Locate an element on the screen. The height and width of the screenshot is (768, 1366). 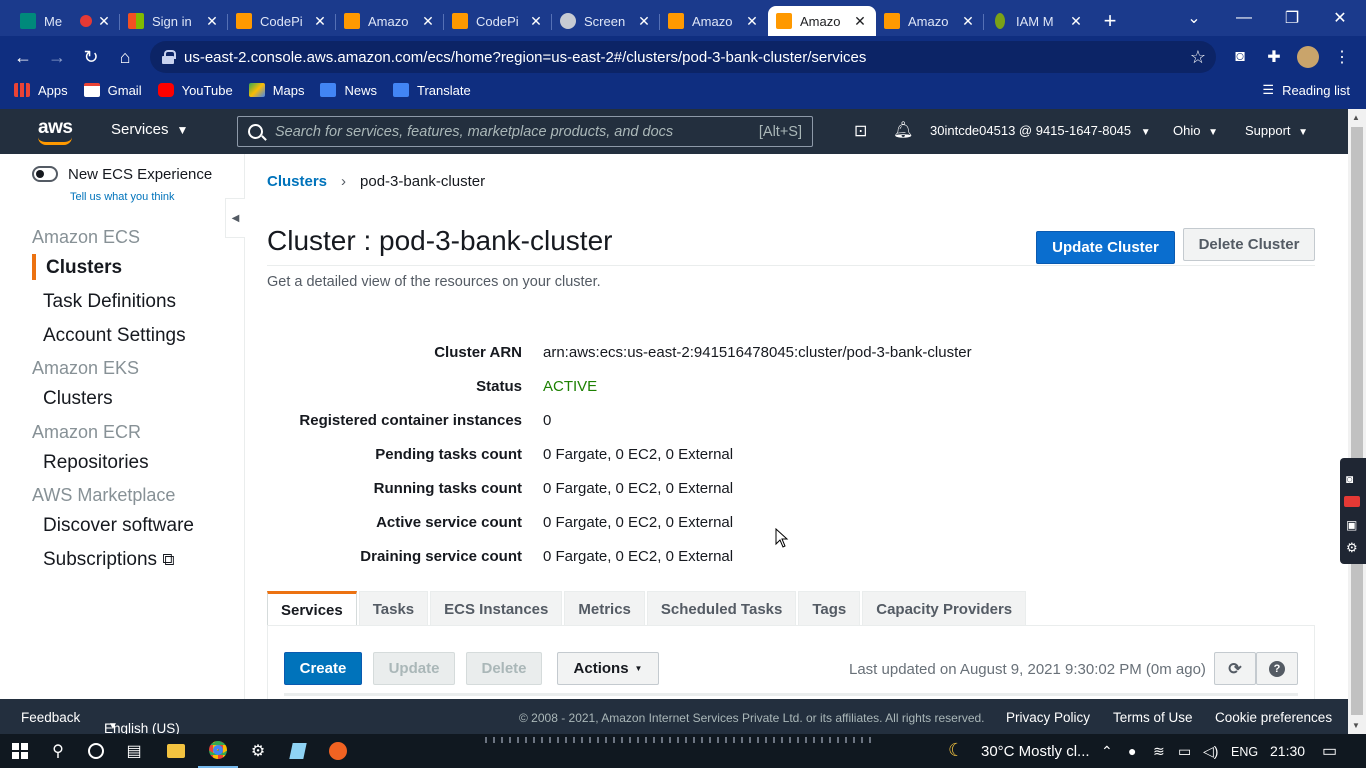
sidebar-item-account-settings: Account Settings is located at coordinates (114, 336).